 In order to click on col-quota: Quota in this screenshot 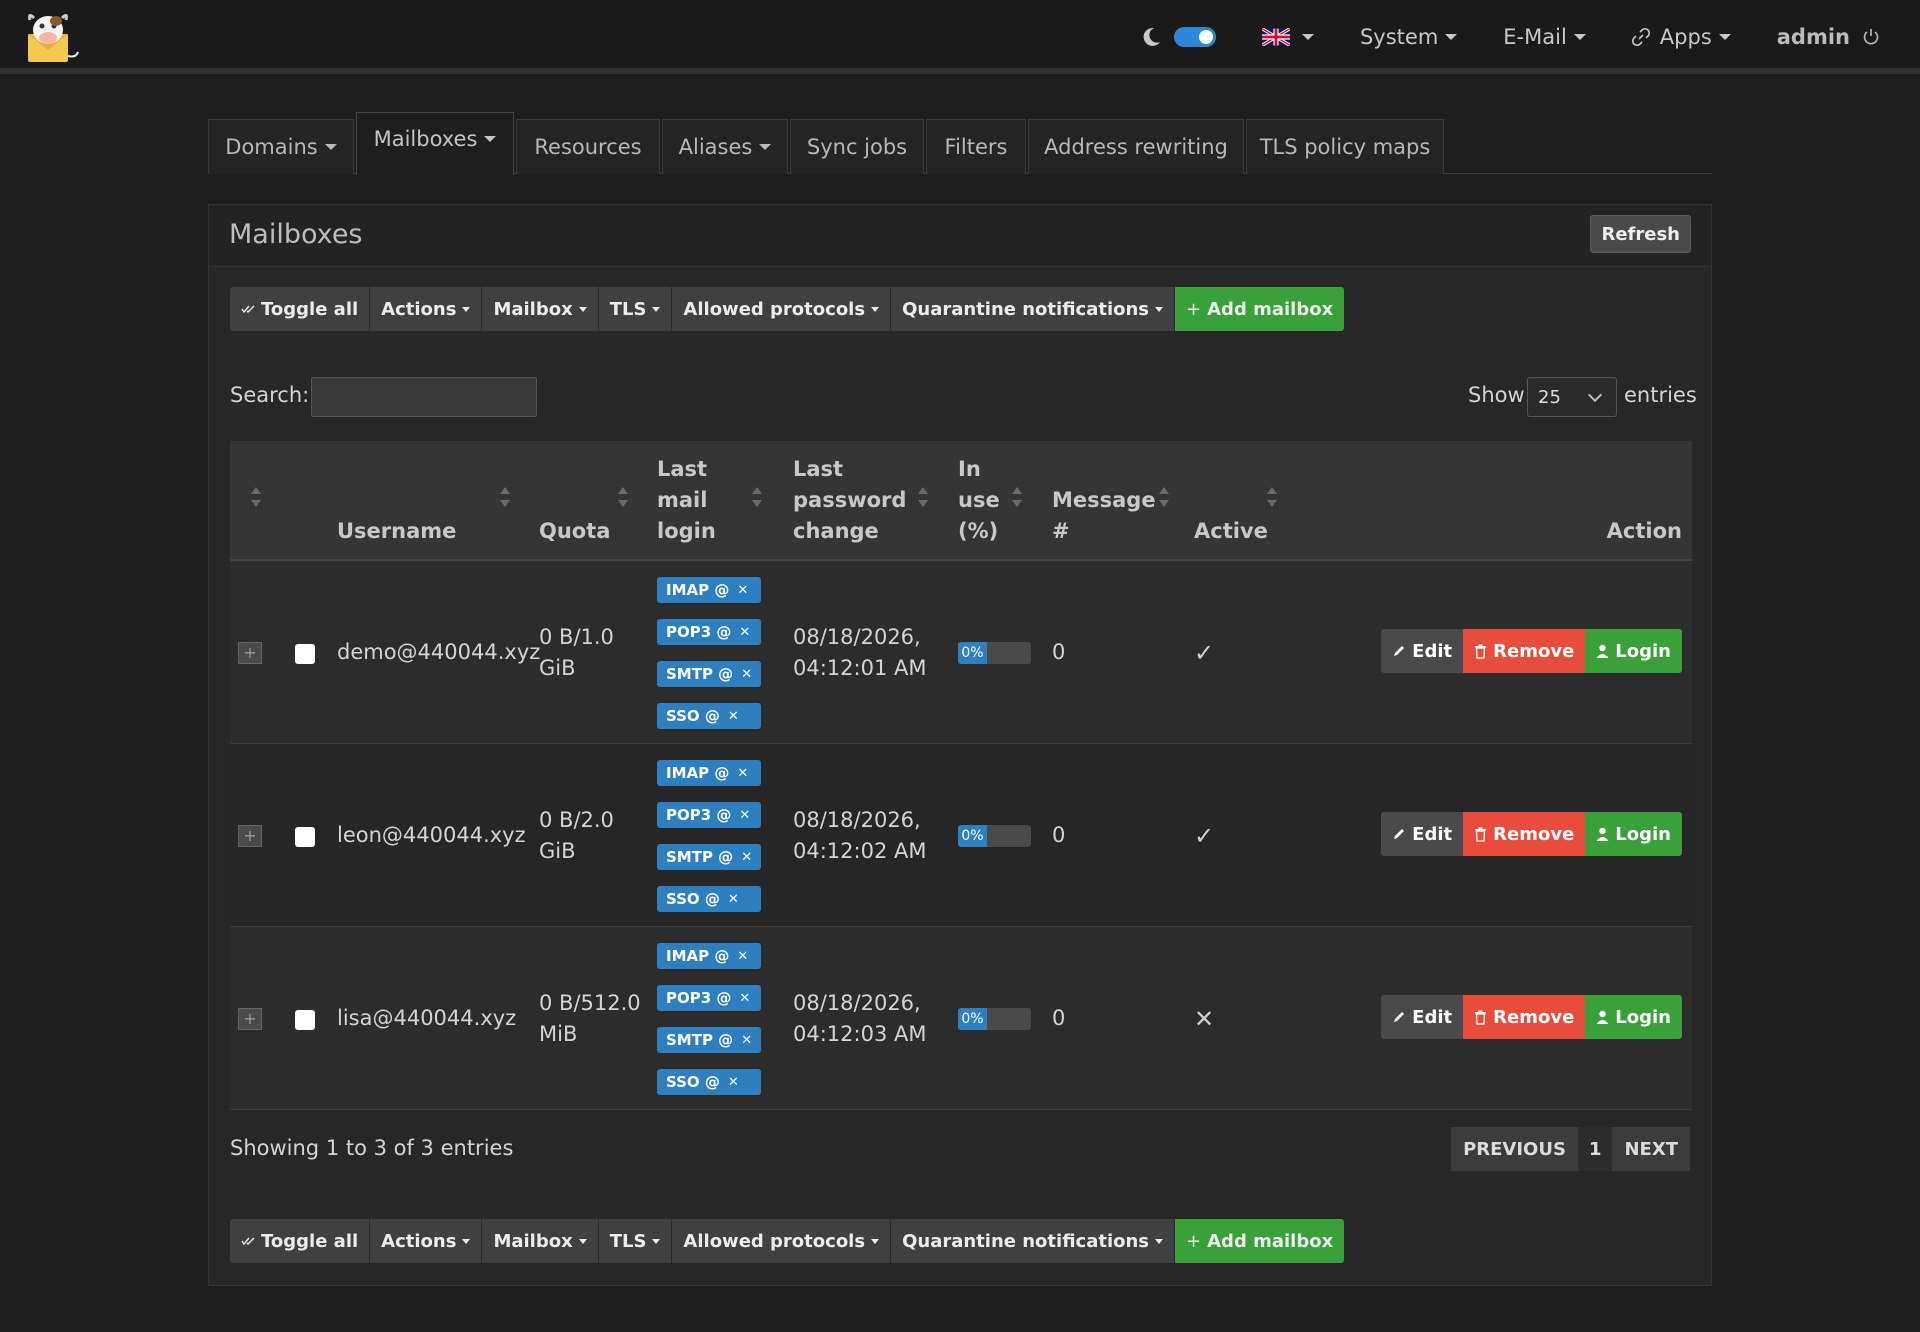, I will do `click(574, 531)`.